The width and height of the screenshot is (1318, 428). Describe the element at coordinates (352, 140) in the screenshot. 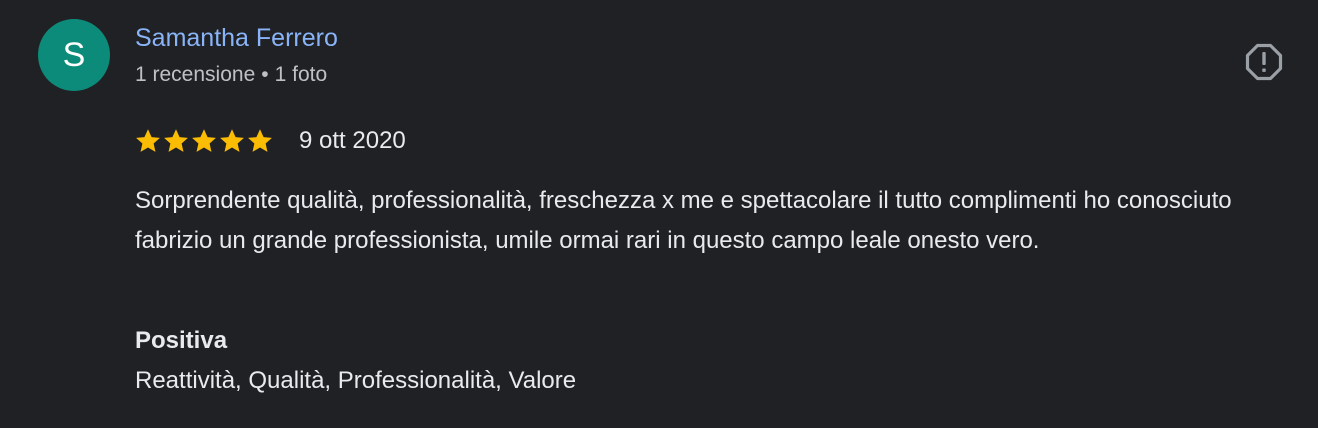

I see `review-date: 9 ott 2020` at that location.